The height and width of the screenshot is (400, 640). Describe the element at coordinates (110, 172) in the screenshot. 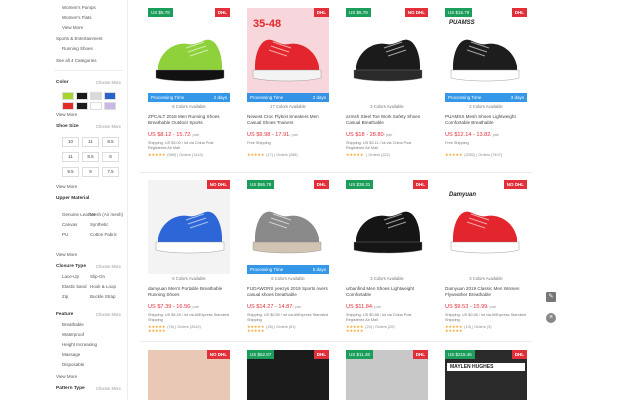

I see `size-option: 7.5` at that location.